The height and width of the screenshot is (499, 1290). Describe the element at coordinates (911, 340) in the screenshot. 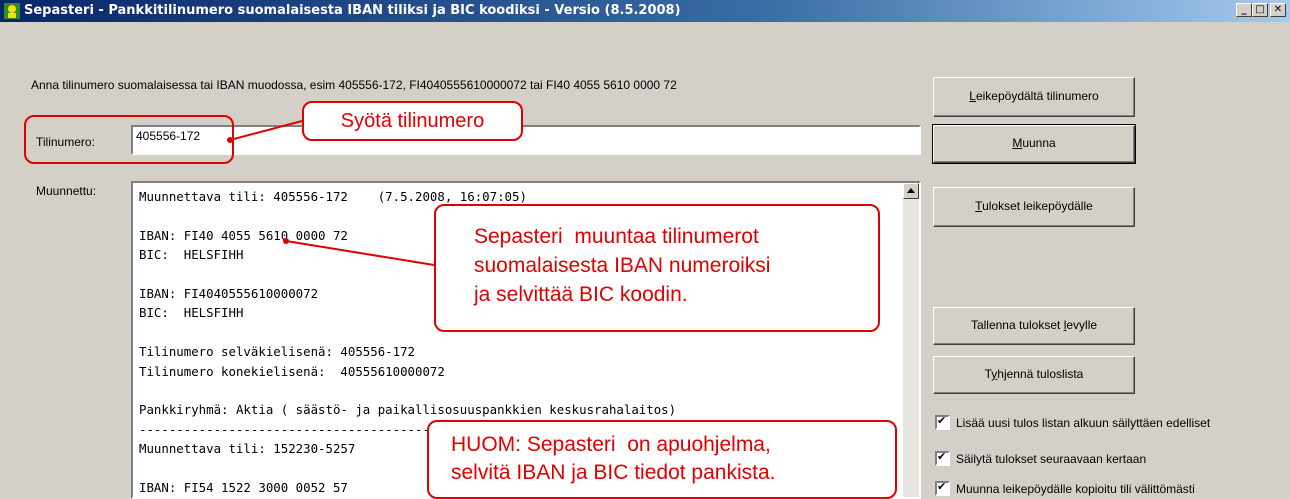

I see `results-scrollbar` at that location.